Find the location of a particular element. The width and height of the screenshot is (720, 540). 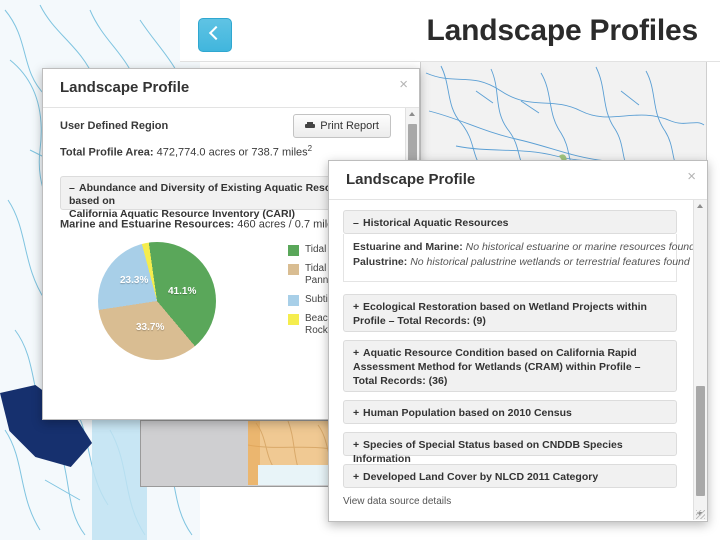

accordion-historical-aquatic-resources: – Historical Aquatic Resources is located at coordinates (510, 222).